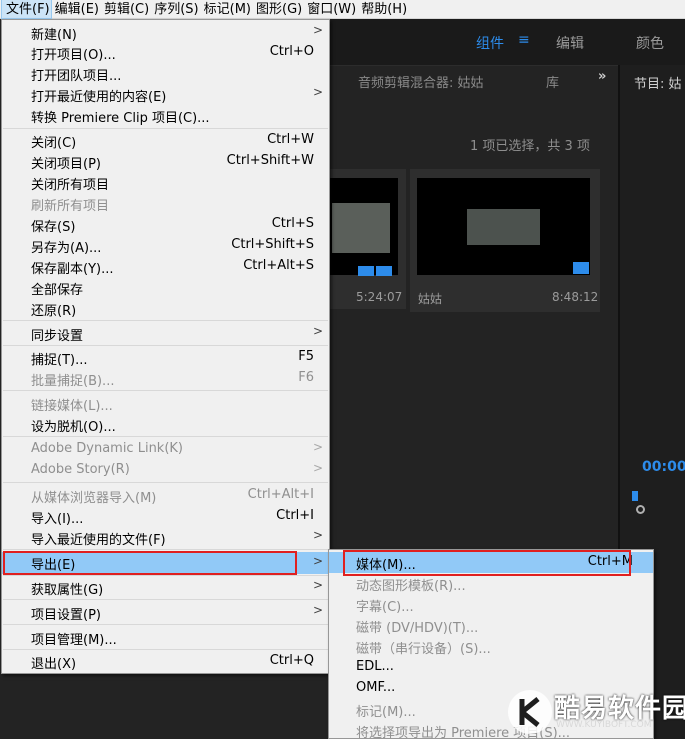 The height and width of the screenshot is (739, 685). What do you see at coordinates (596, 712) in the screenshot?
I see `watermark: 酷易软件园 WWW.KUYIBOFT.COM` at bounding box center [596, 712].